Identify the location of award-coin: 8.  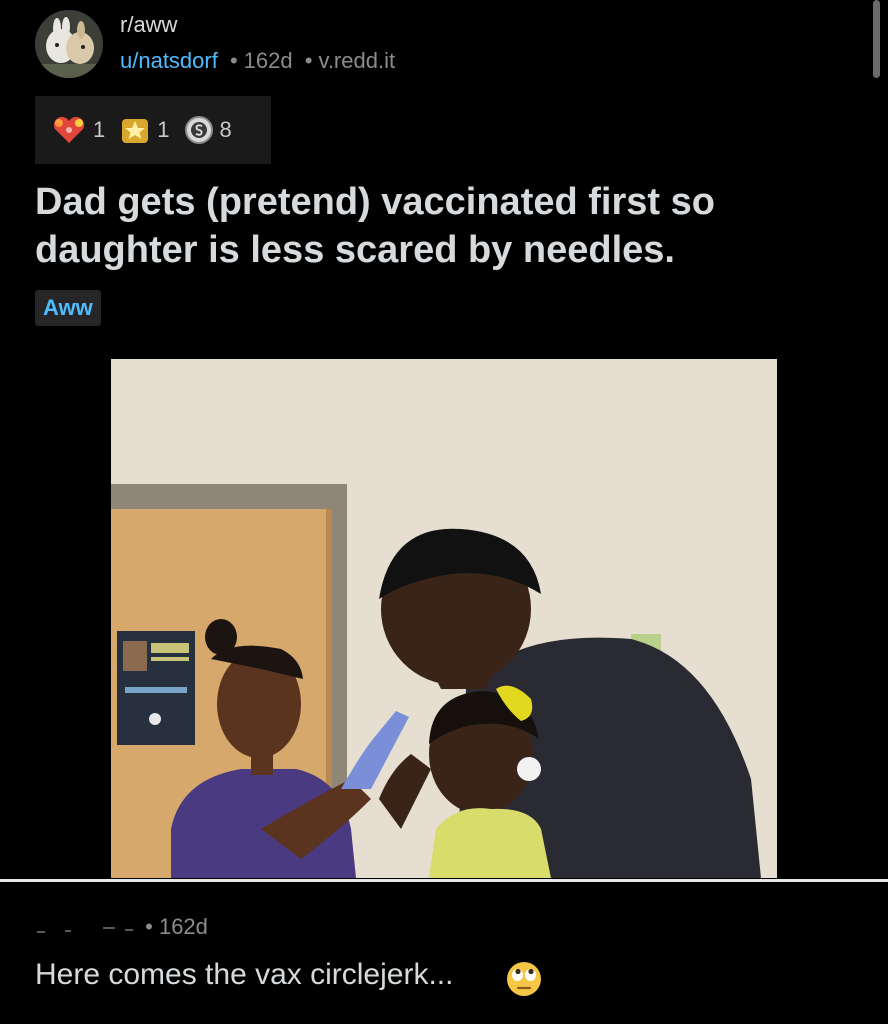
(208, 130).